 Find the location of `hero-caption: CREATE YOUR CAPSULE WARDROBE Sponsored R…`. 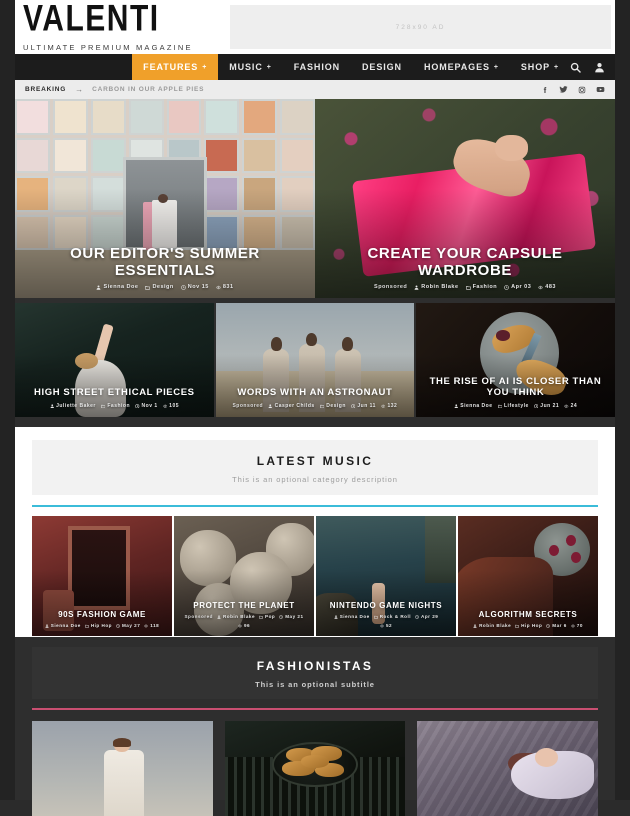

hero-caption: CREATE YOUR CAPSULE WARDROBE Sponsored R… is located at coordinates (465, 268).